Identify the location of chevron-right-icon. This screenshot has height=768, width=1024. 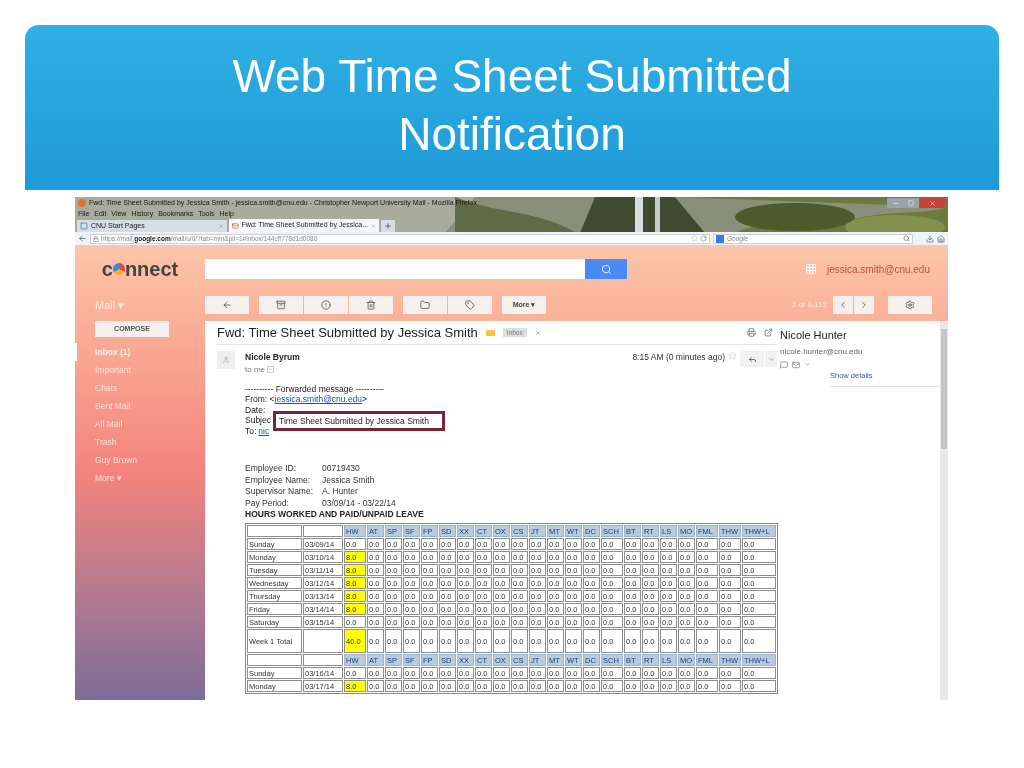
(864, 305).